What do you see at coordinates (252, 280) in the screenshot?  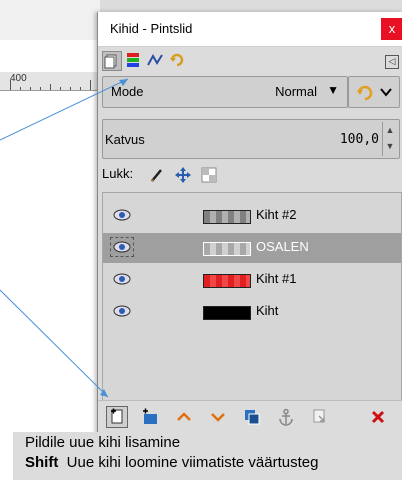 I see `layer-row: Kiht #1` at bounding box center [252, 280].